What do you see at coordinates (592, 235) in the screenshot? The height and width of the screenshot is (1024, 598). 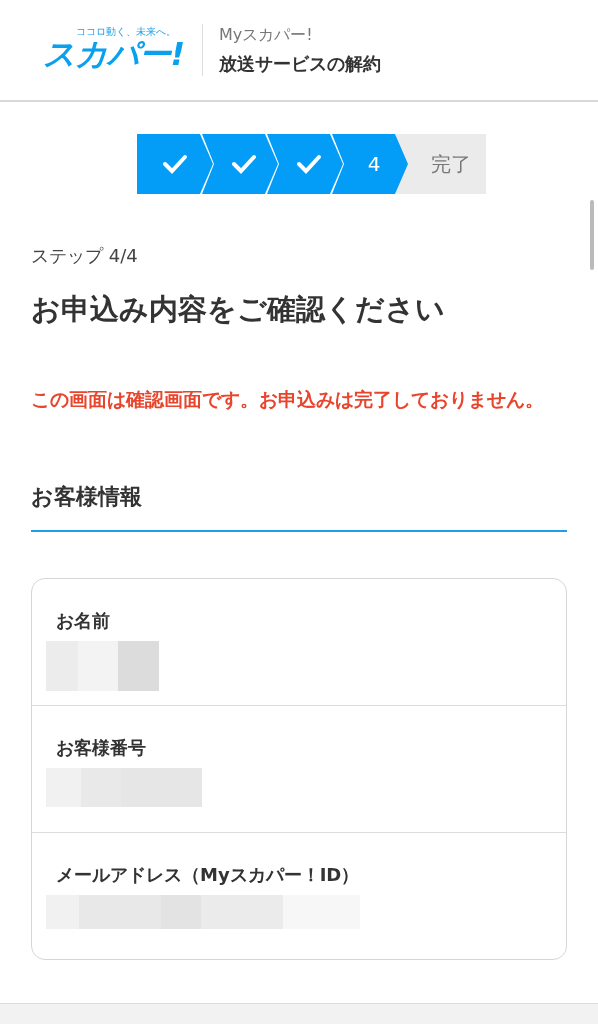 I see `scrollbar` at bounding box center [592, 235].